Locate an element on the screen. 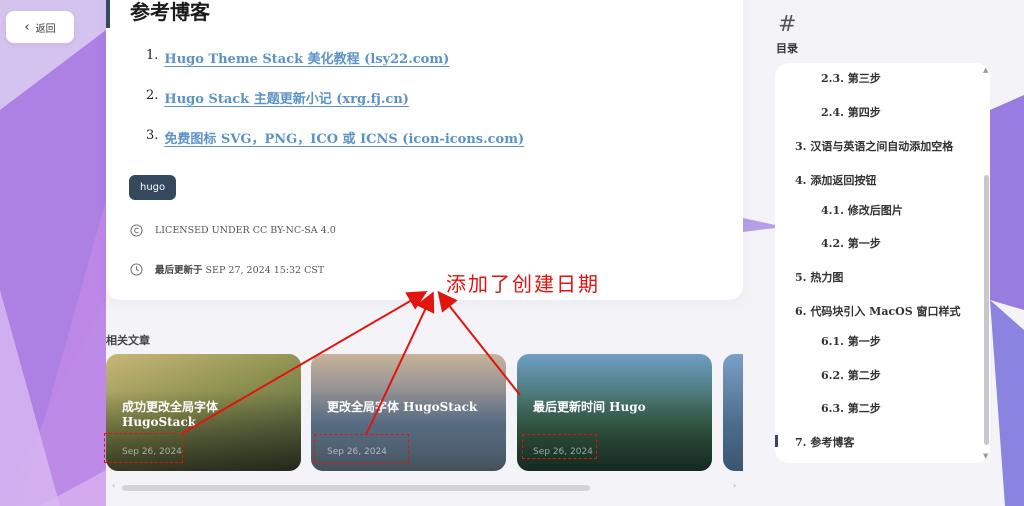 The image size is (1024, 506). scroll-up-arrow: ▲ is located at coordinates (985, 70).